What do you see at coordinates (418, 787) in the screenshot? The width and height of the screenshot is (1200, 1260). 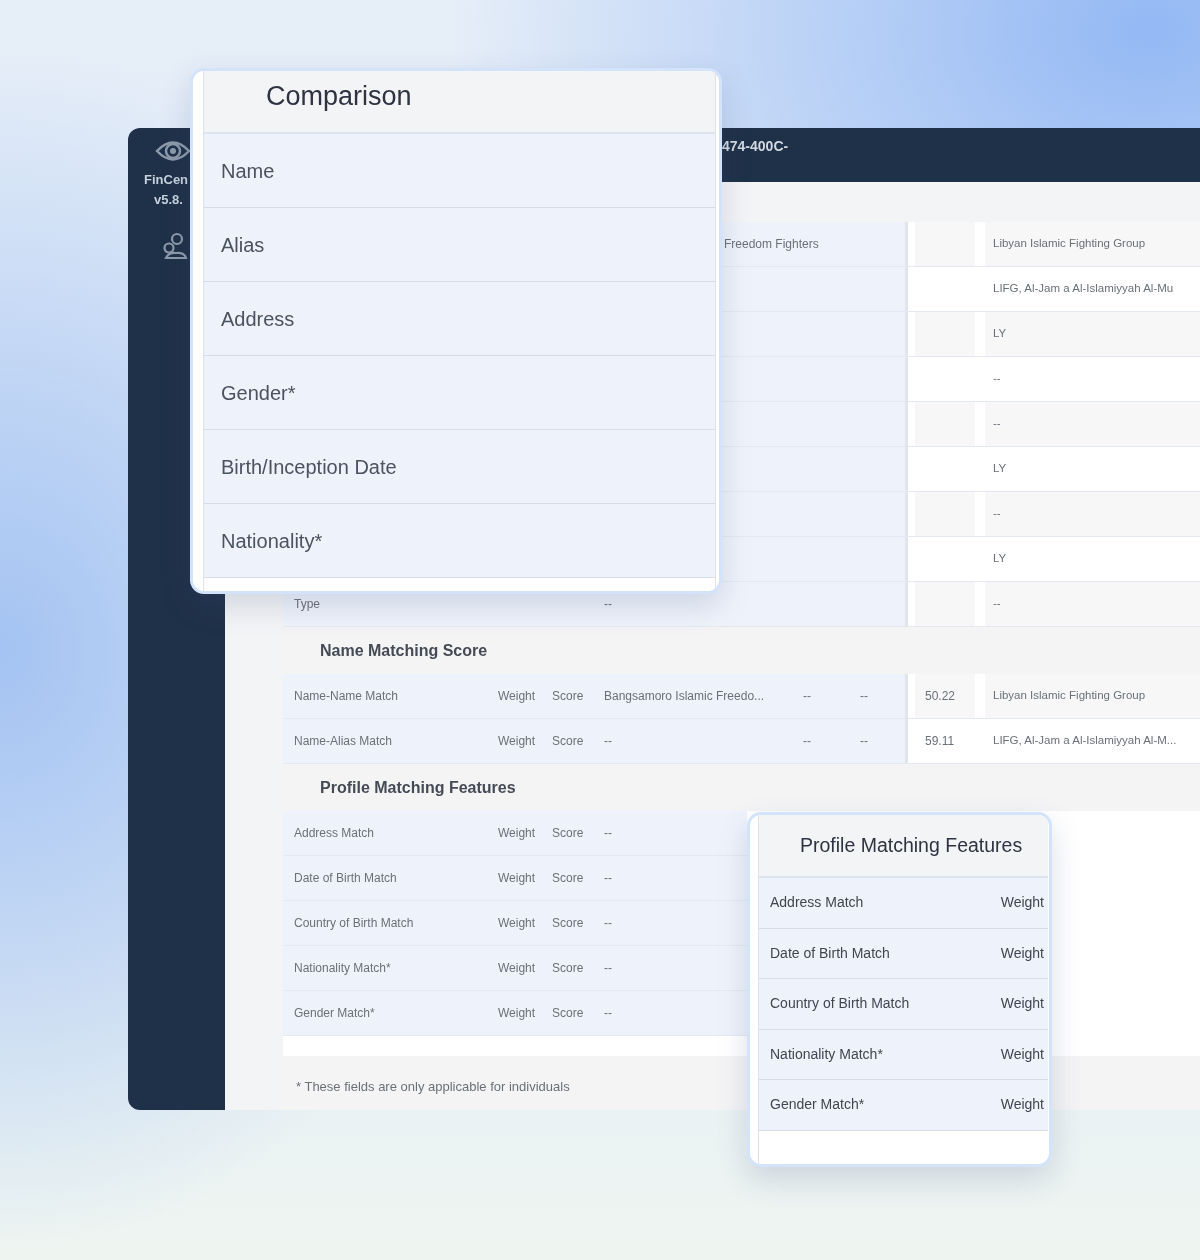 I see `section-title: Profile Matching Features` at bounding box center [418, 787].